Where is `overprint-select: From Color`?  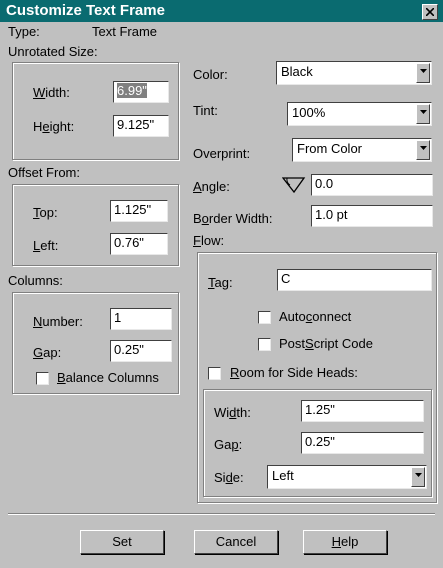 overprint-select: From Color is located at coordinates (362, 150).